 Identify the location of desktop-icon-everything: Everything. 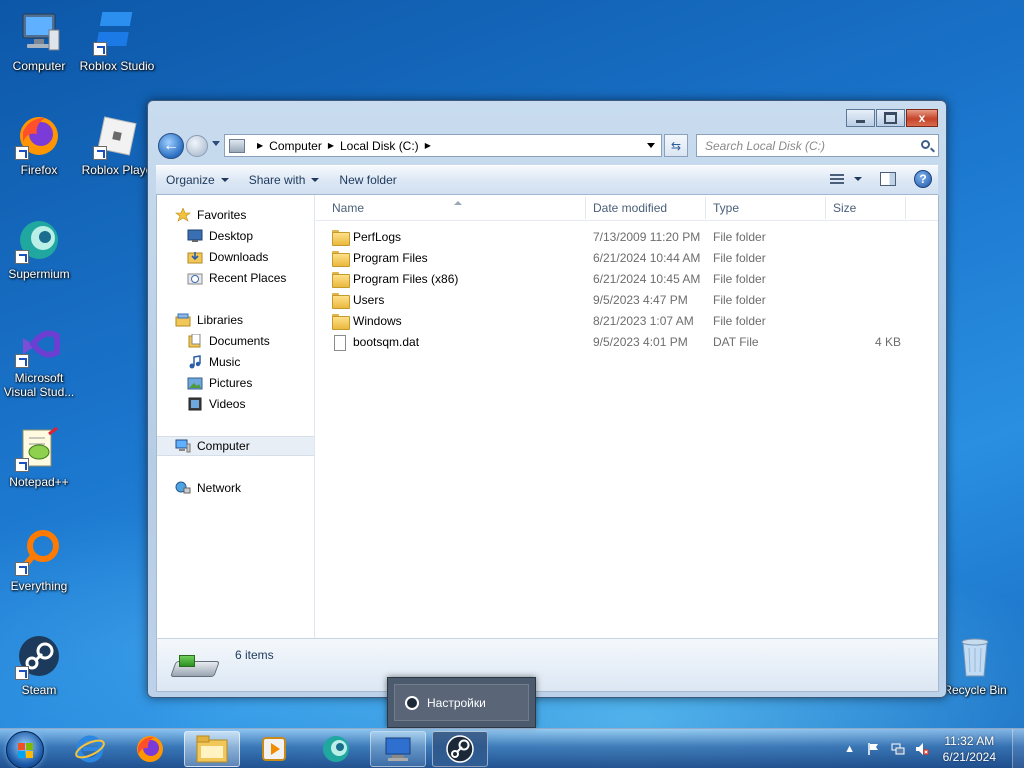
(39, 560).